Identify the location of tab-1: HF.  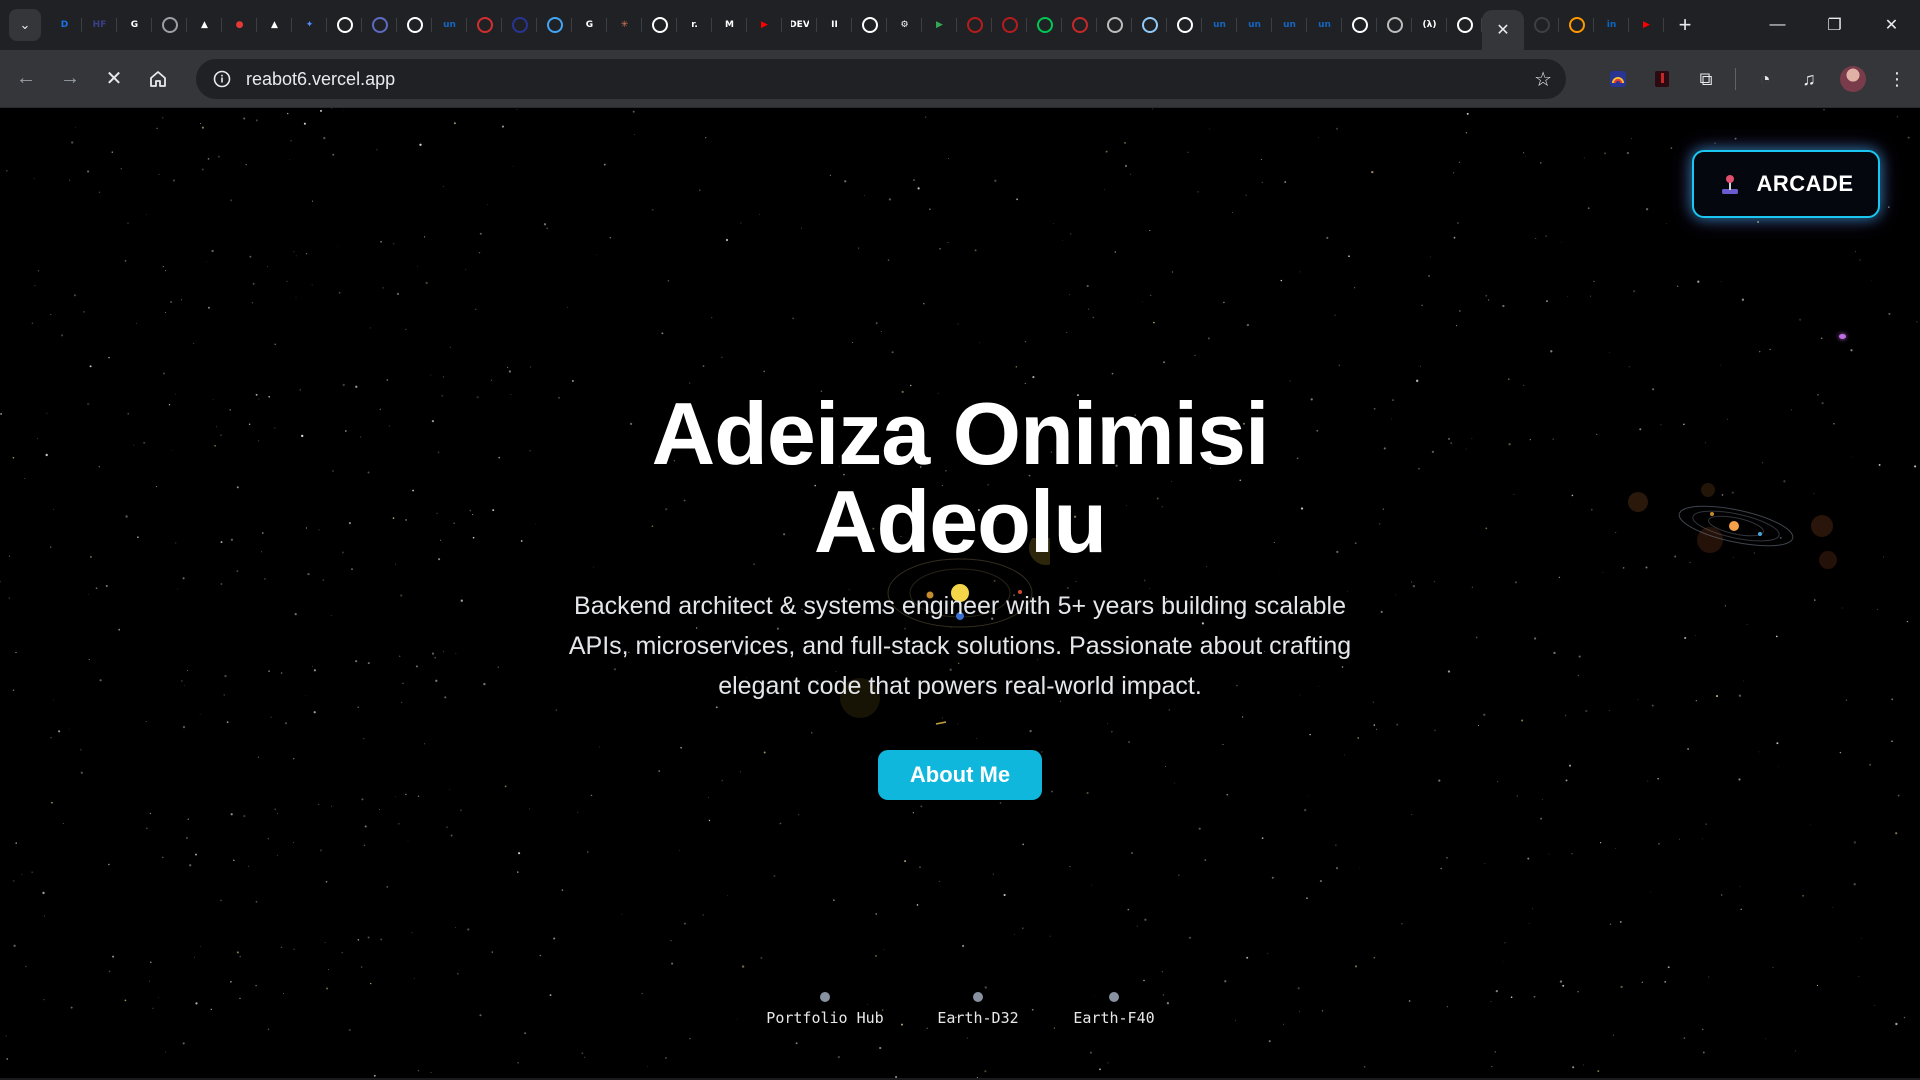
(99, 25).